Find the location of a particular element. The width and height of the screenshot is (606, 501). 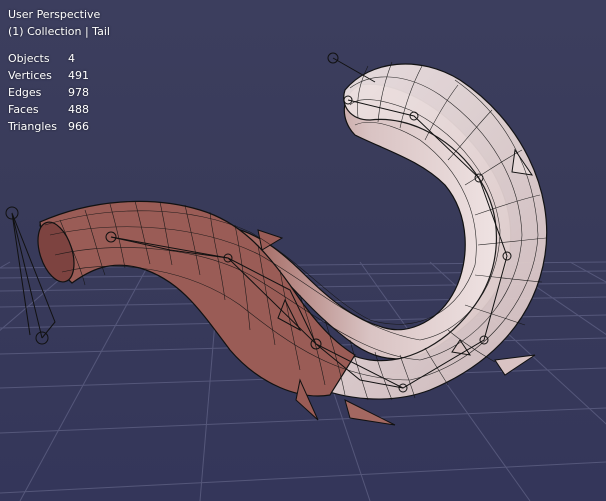

stat-label: Edges is located at coordinates (25, 92).